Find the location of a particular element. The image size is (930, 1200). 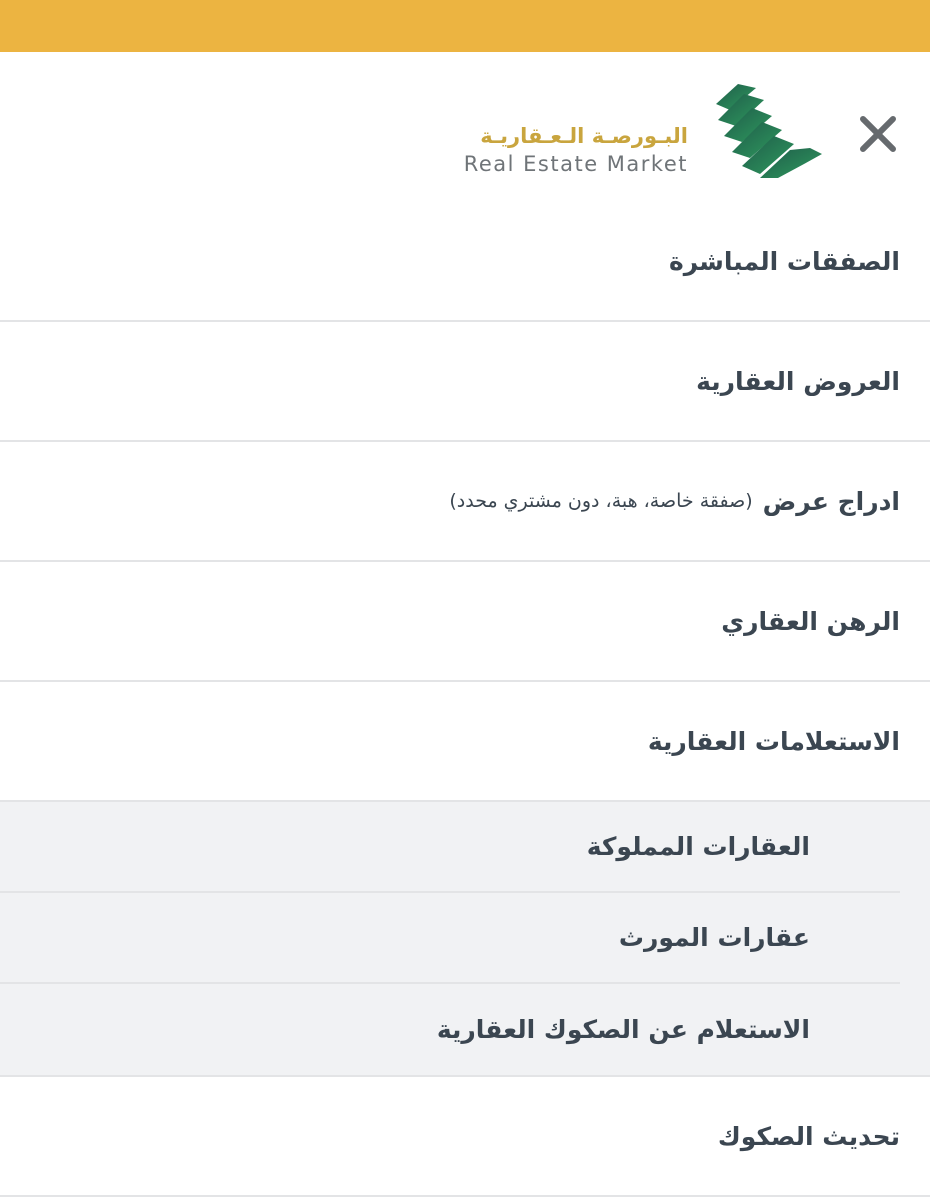

logo-arabic-text: البـورصـة الـعـقاريـة is located at coordinates (584, 136).